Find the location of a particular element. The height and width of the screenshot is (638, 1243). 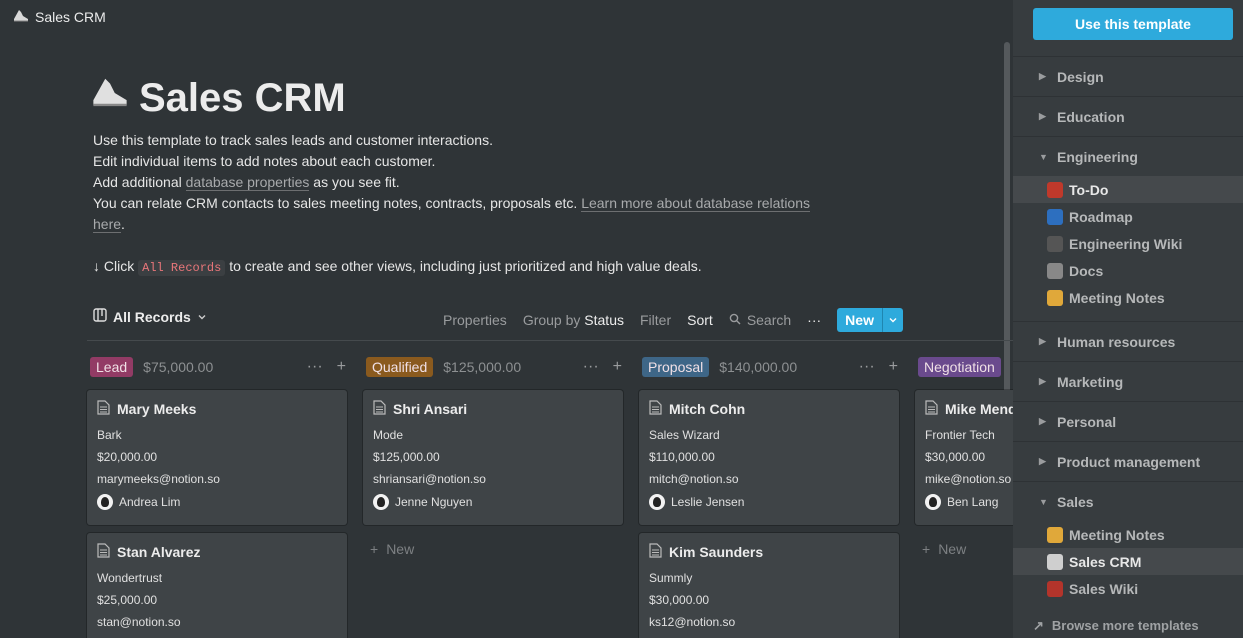

search-button: Search is located at coordinates (760, 320).